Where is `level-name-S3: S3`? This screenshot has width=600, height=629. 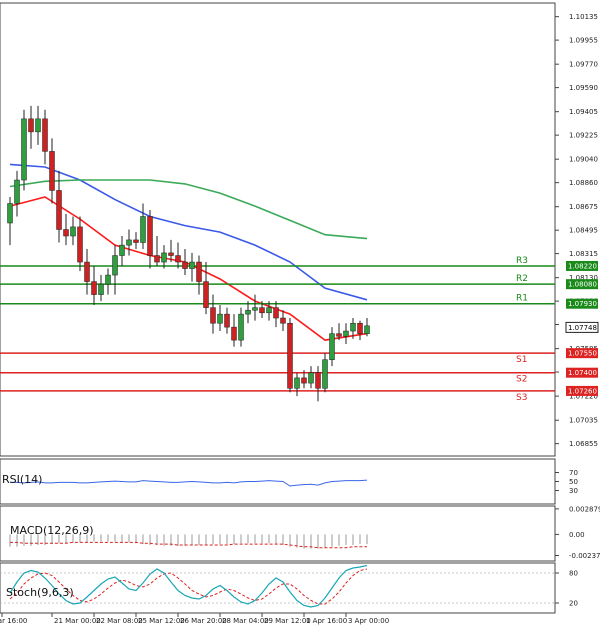 level-name-S3: S3 is located at coordinates (521, 398).